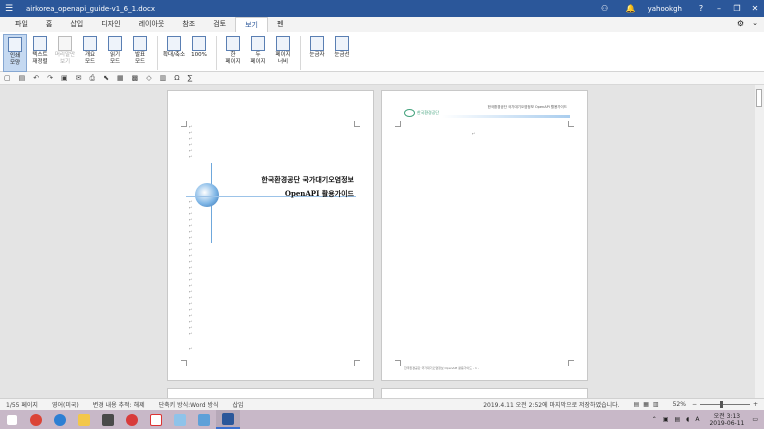  I want to click on user-name: yahookgh, so click(665, 9).